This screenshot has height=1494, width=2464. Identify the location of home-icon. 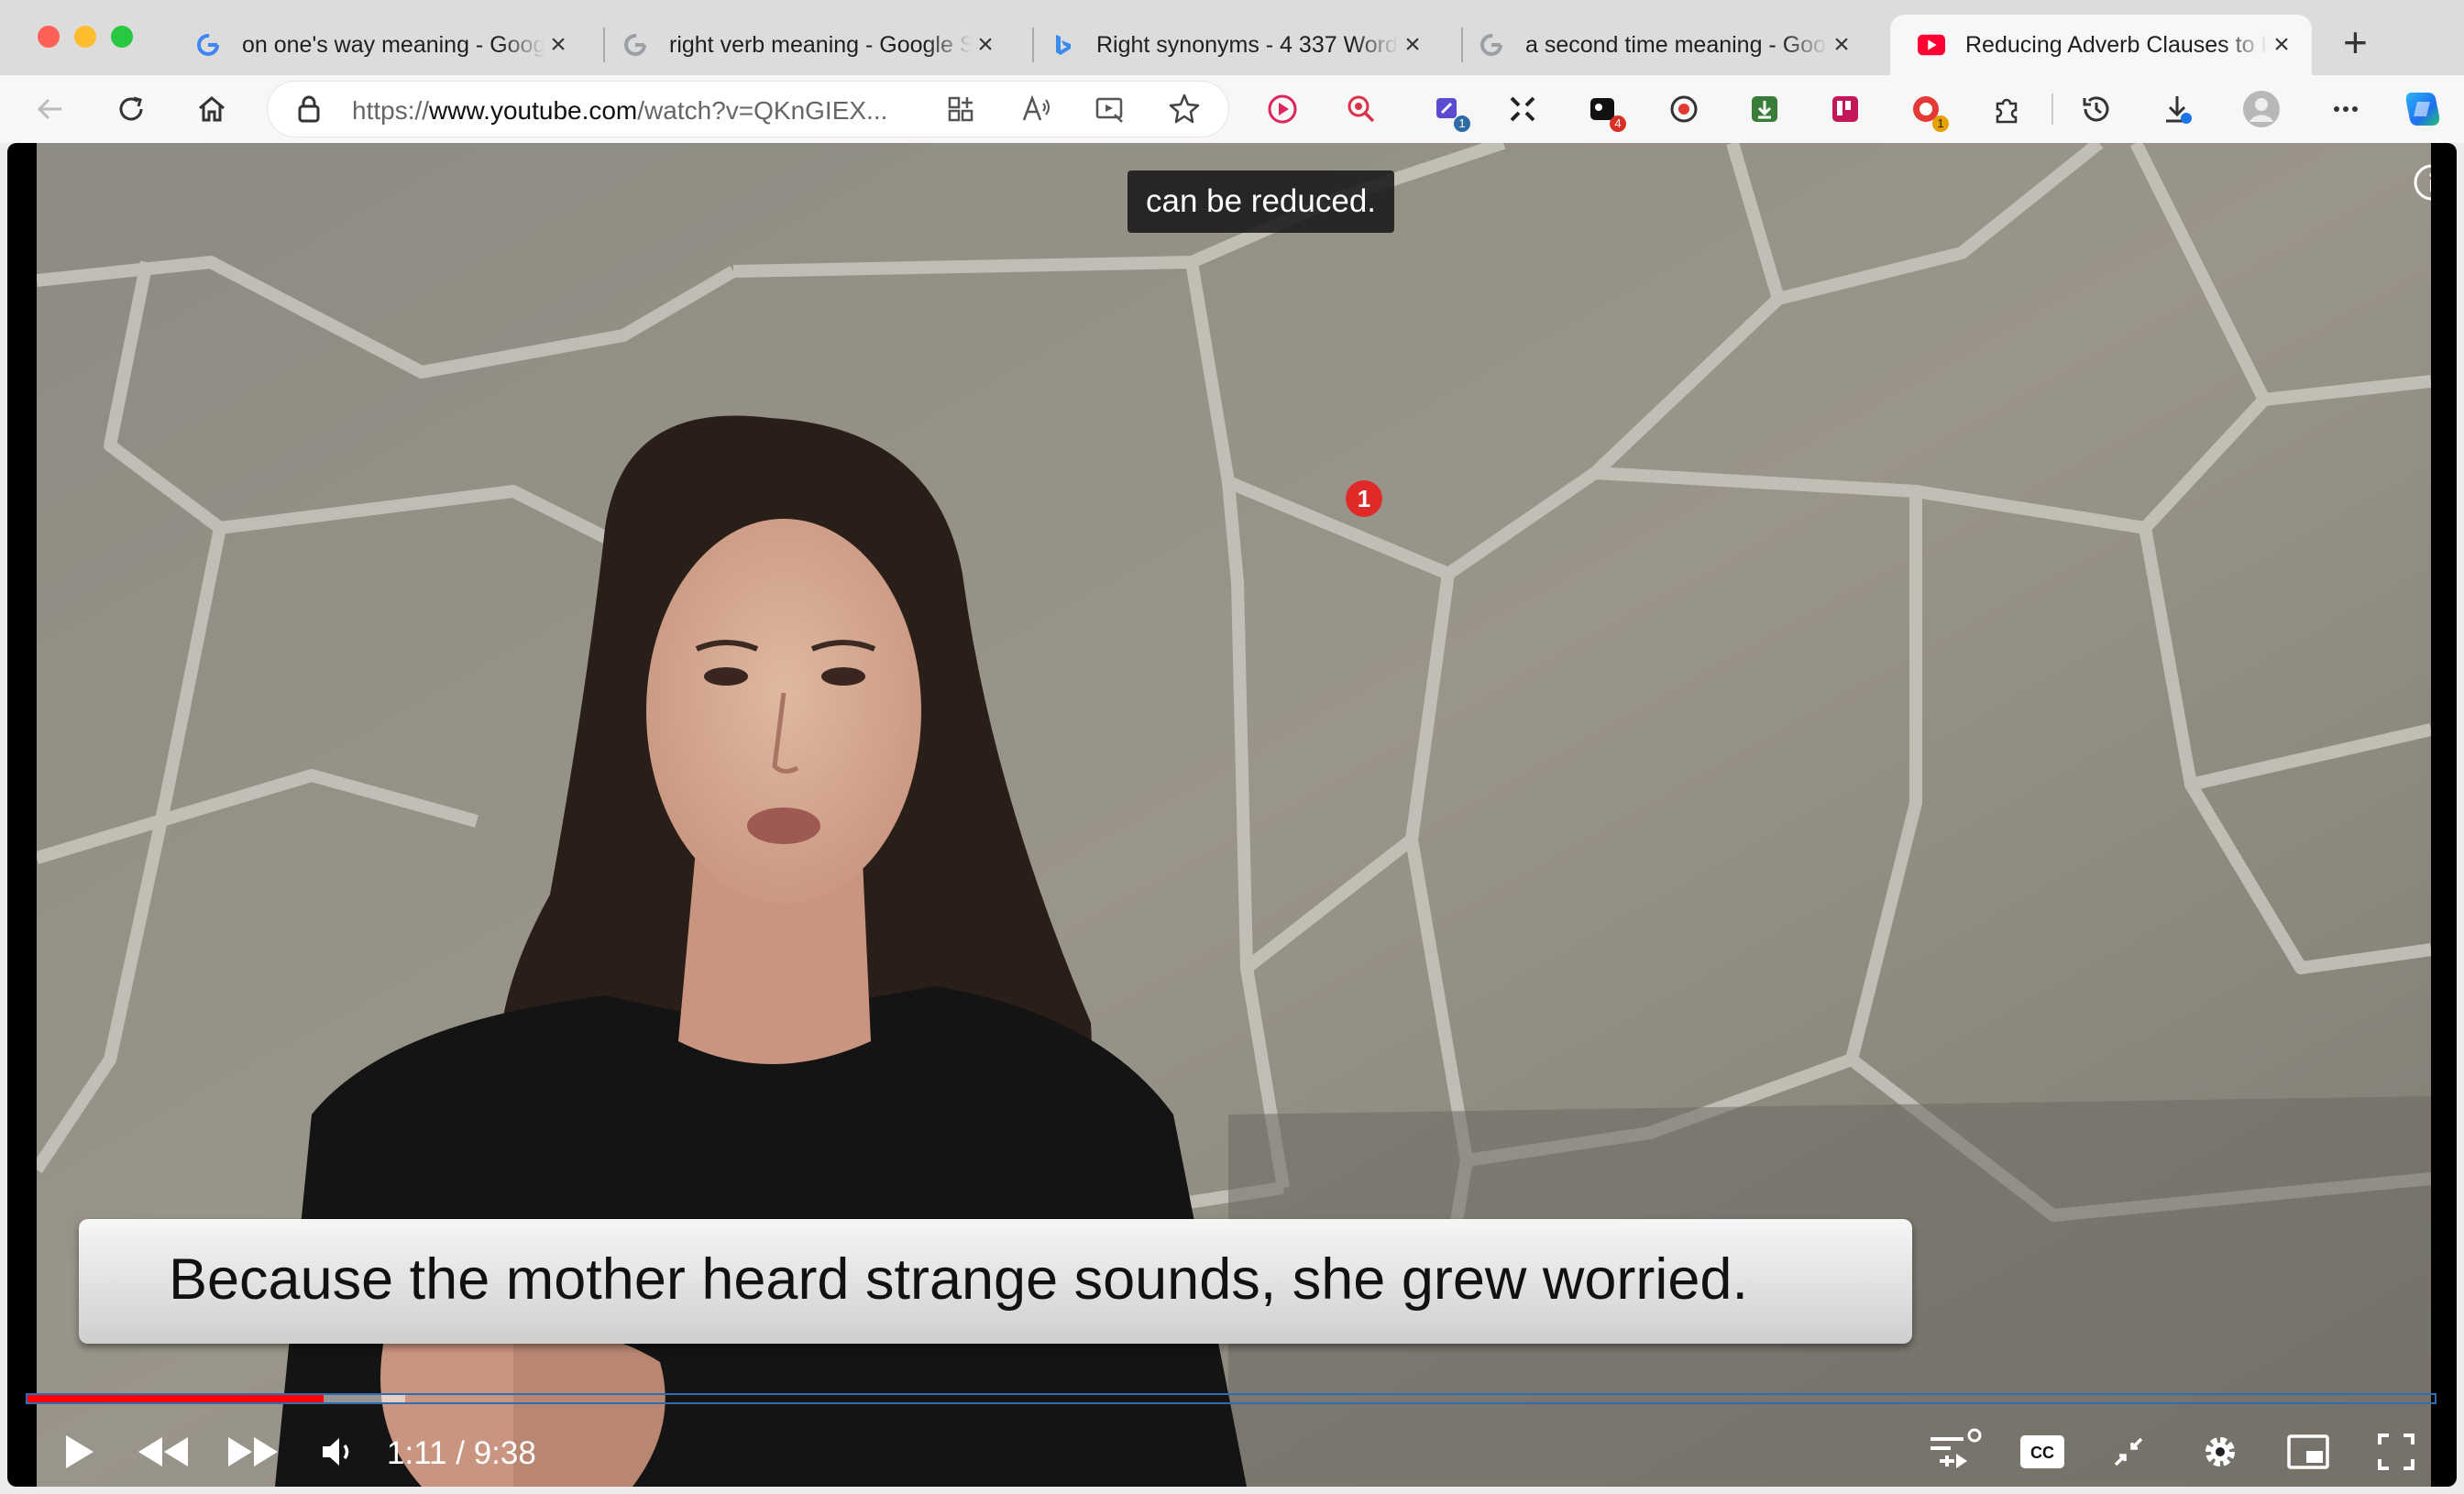
(212, 109).